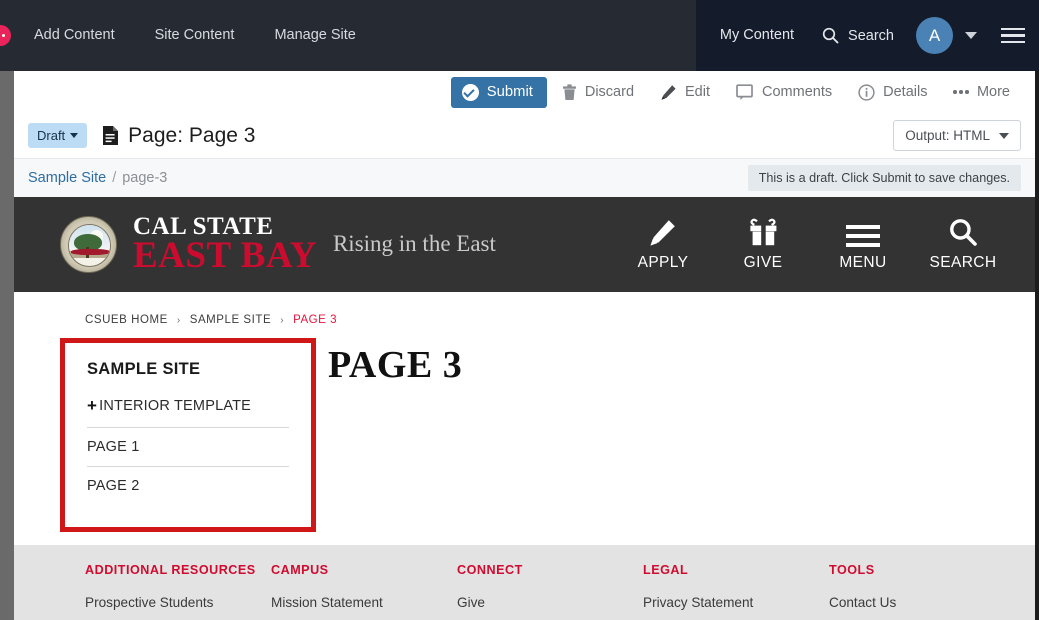  What do you see at coordinates (762, 232) in the screenshot?
I see `gift-icon` at bounding box center [762, 232].